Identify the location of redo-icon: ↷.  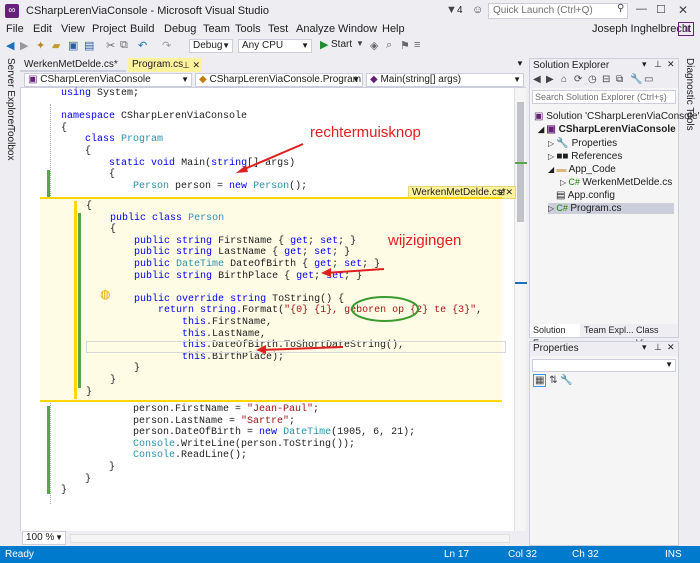
(166, 45).